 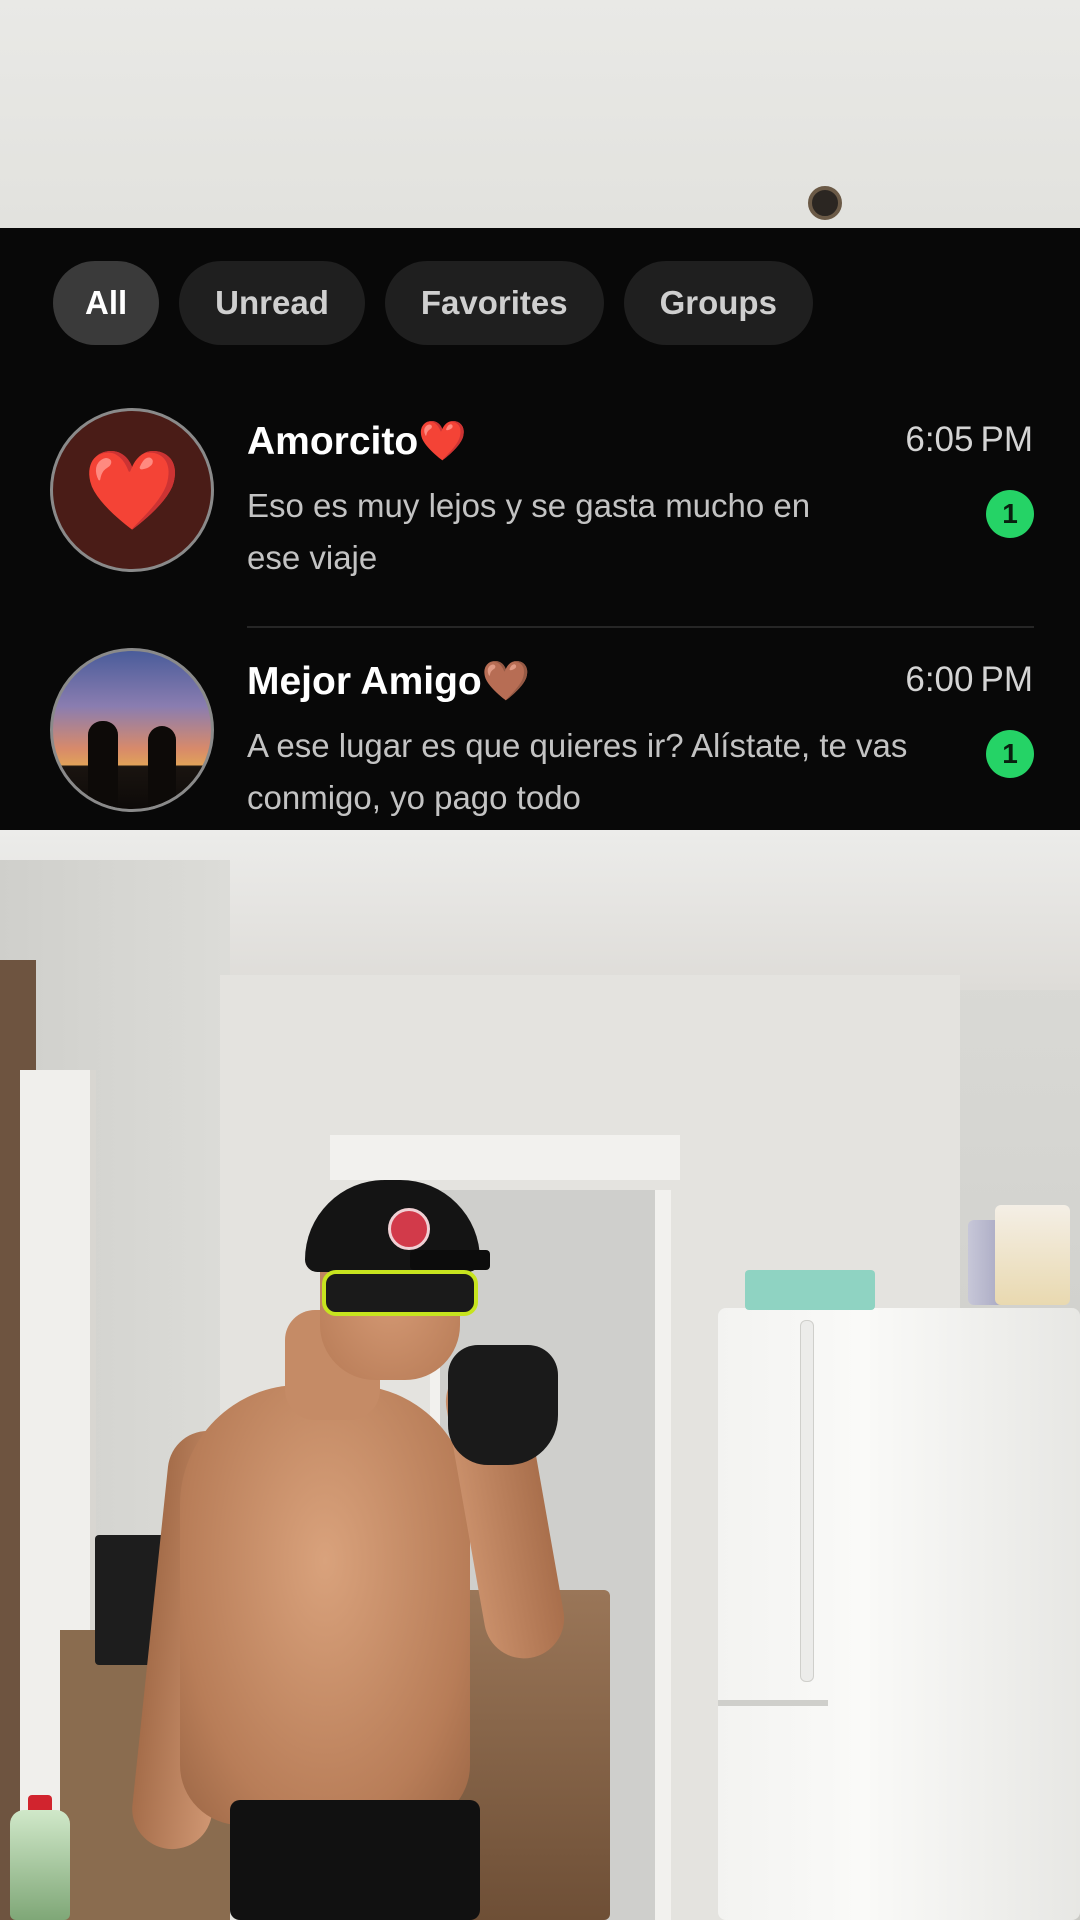 What do you see at coordinates (409, 1229) in the screenshot?
I see `cap-logo-icon` at bounding box center [409, 1229].